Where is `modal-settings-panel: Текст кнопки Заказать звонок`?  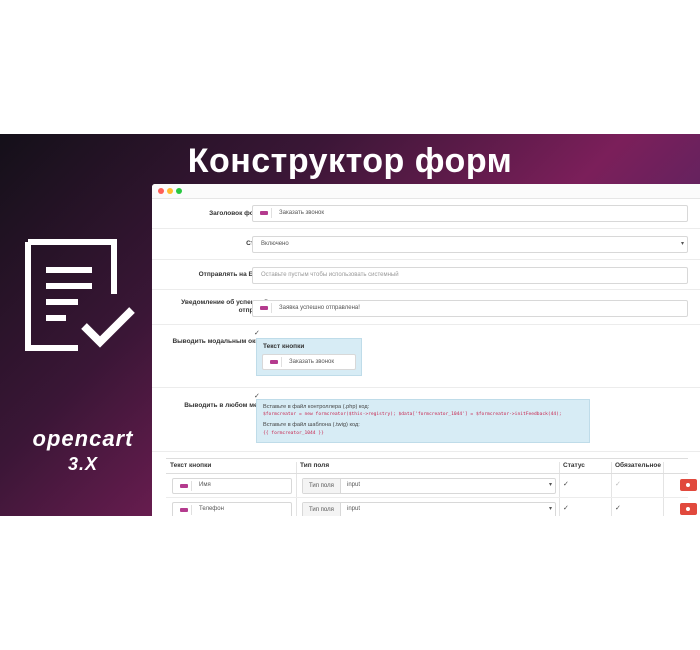 modal-settings-panel: Текст кнопки Заказать звонок is located at coordinates (309, 357).